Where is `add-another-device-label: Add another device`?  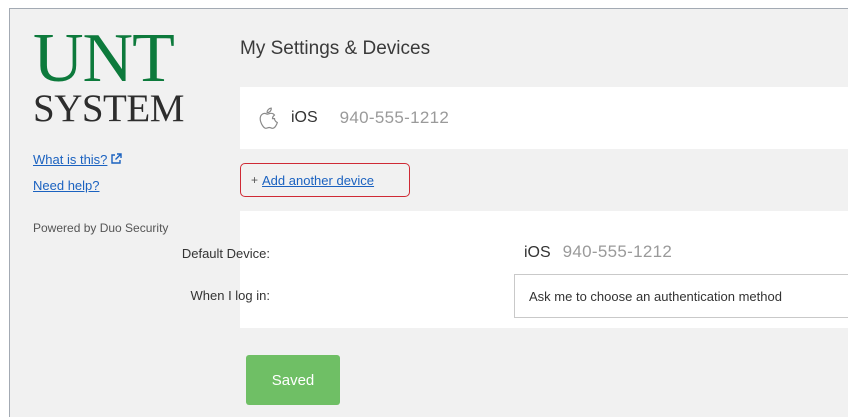 add-another-device-label: Add another device is located at coordinates (318, 180).